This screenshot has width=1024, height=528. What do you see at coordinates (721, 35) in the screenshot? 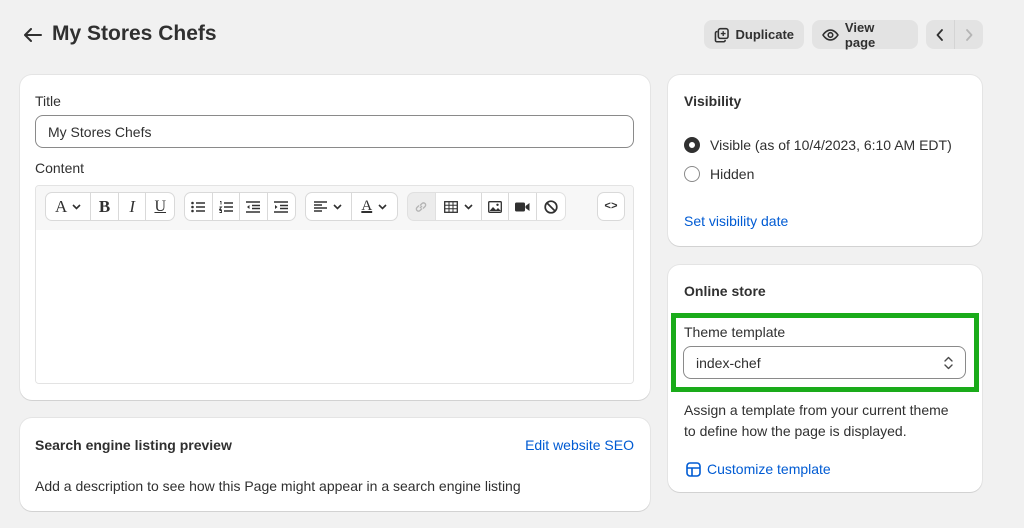
I see `duplicate-icon` at bounding box center [721, 35].